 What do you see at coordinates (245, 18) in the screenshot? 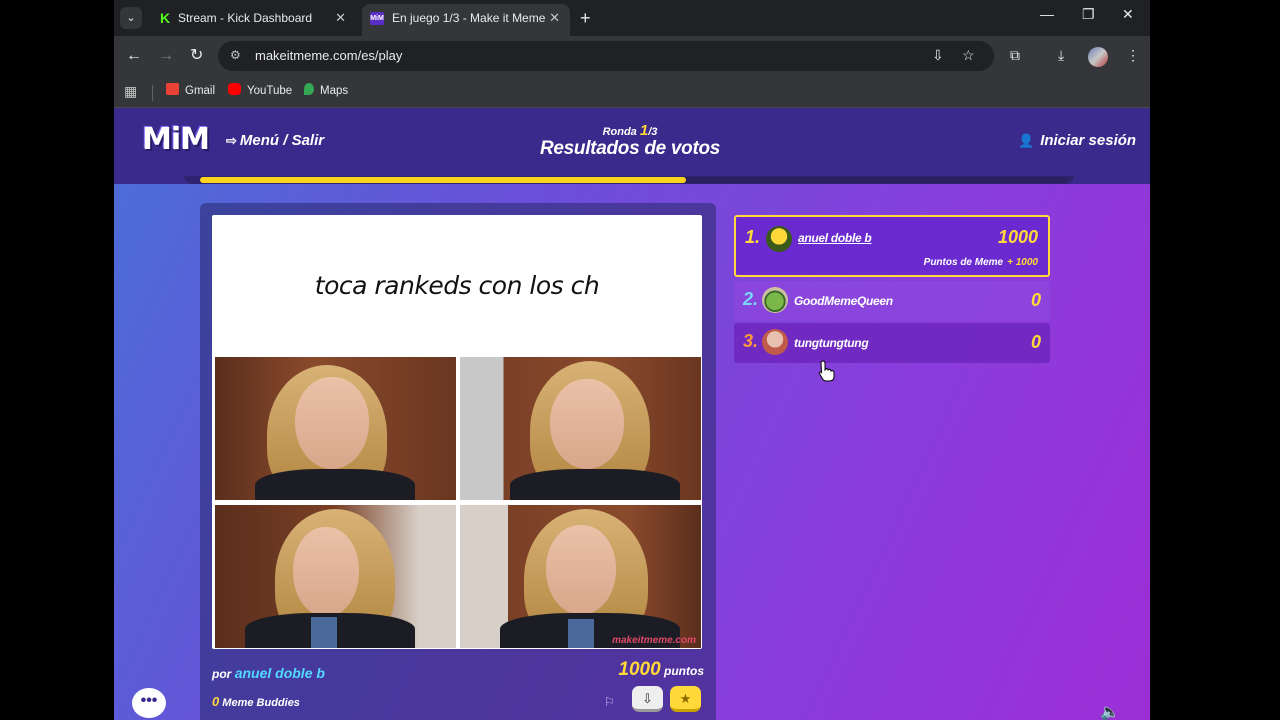
I see `tab-title: Stream - Kick Dashboard` at bounding box center [245, 18].